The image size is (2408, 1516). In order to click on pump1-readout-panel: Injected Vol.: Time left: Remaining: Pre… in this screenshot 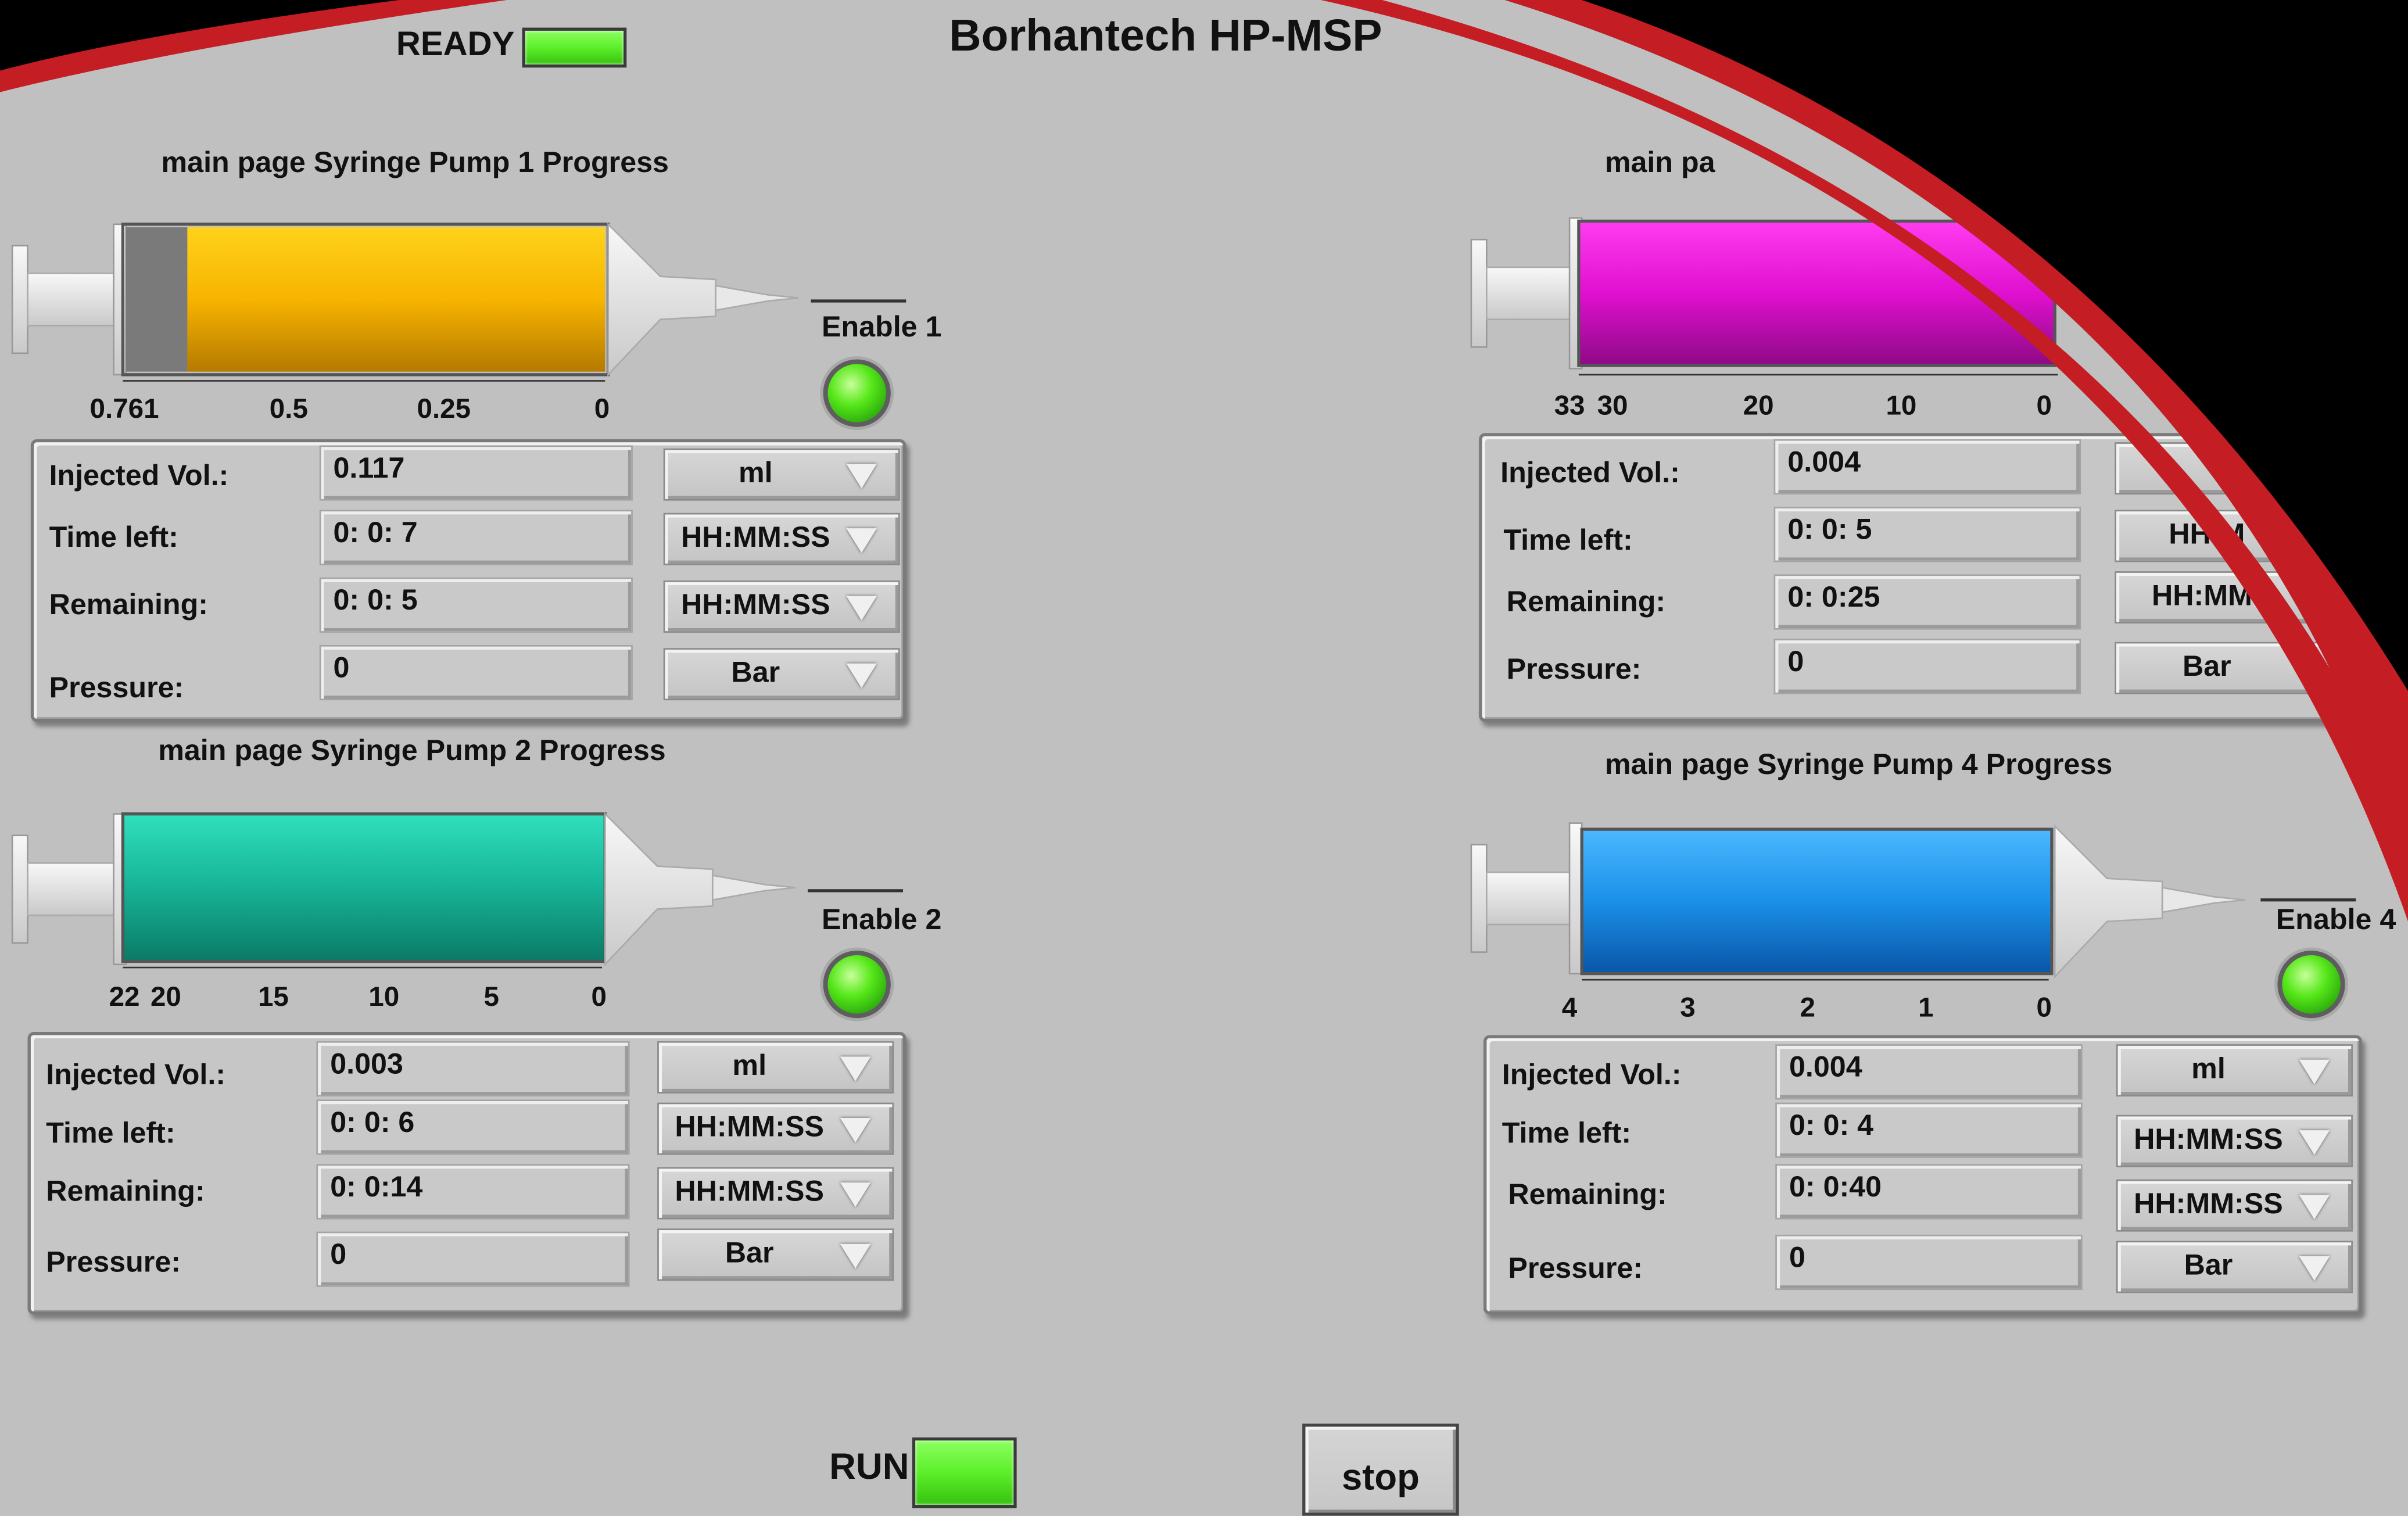, I will do `click(468, 580)`.